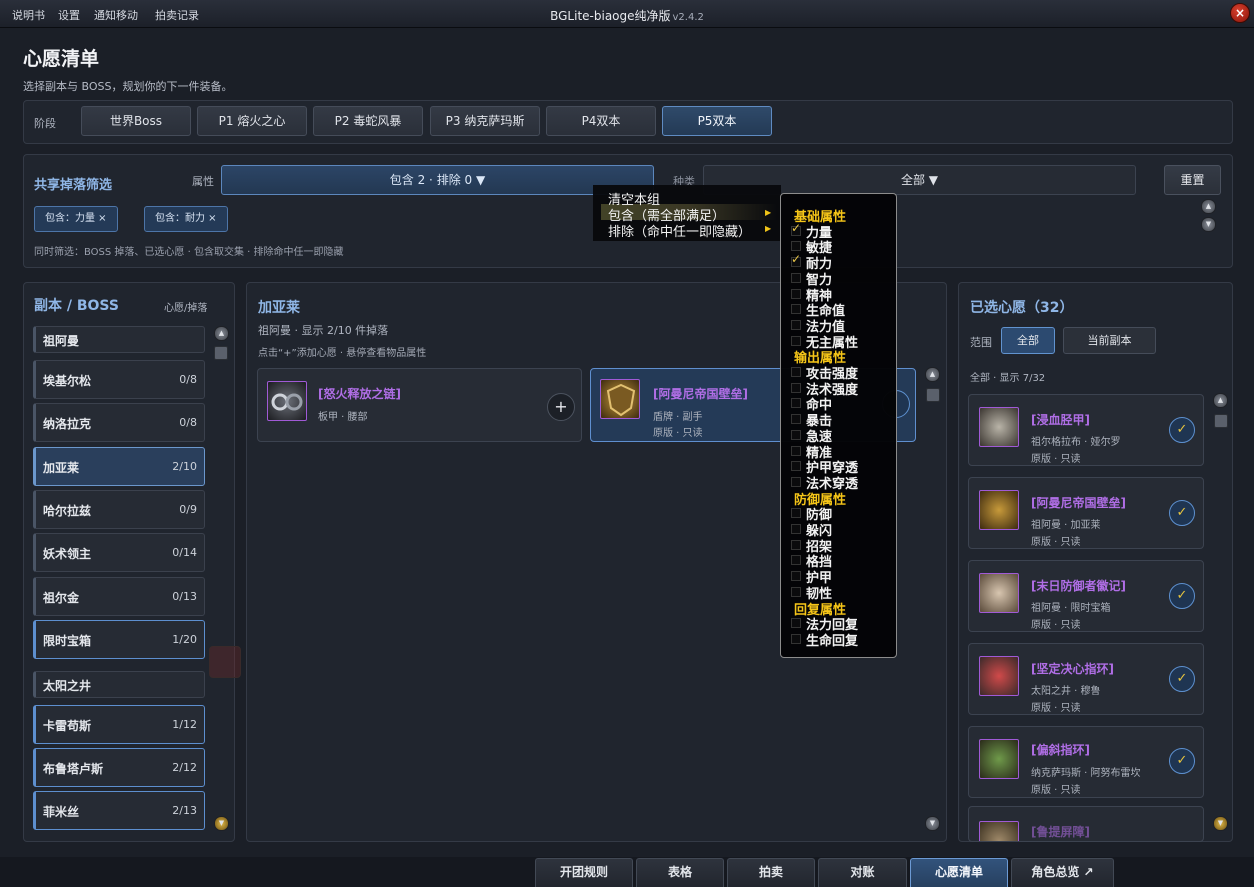 Image resolution: width=1254 pixels, height=887 pixels. I want to click on wish-card: [鲁提屏障], so click(1086, 824).